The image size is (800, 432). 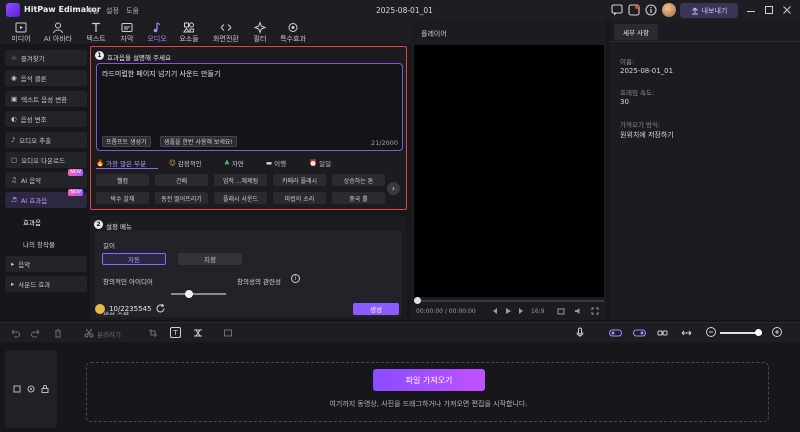 What do you see at coordinates (787, 10) in the screenshot?
I see `close-icon` at bounding box center [787, 10].